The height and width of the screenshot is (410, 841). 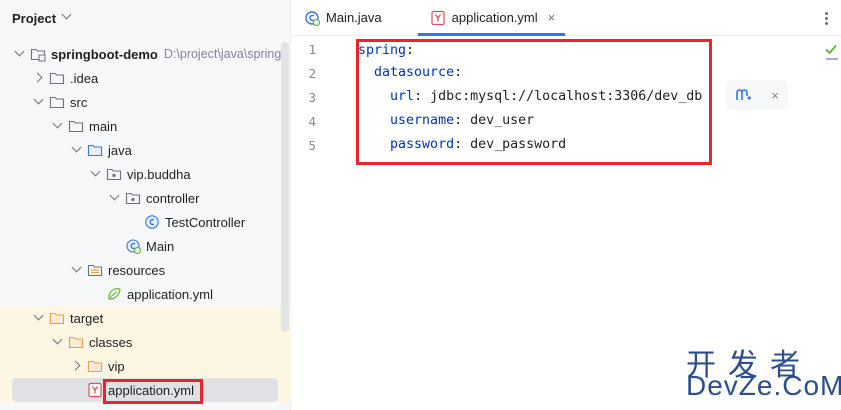 What do you see at coordinates (104, 54) in the screenshot?
I see `tree-item-label: springboot-demo` at bounding box center [104, 54].